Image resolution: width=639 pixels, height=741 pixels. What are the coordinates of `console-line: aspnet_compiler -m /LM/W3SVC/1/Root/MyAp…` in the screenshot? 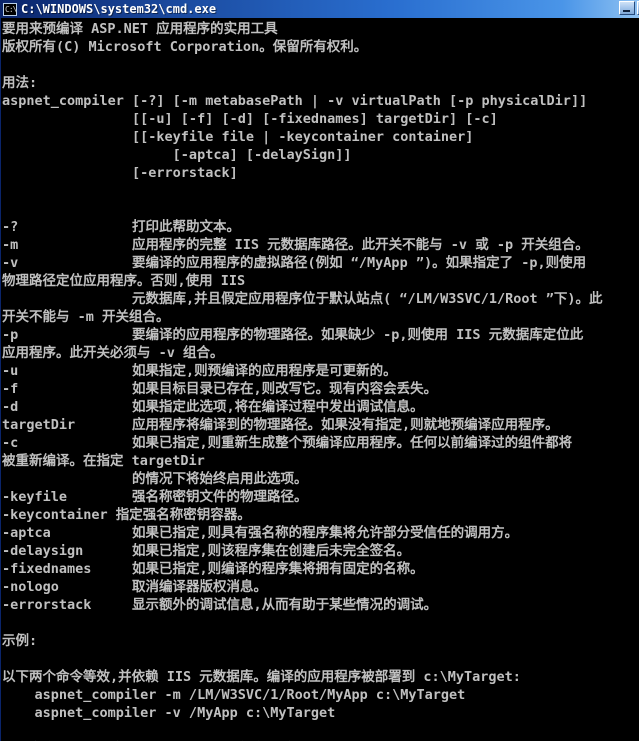 It's located at (234, 695).